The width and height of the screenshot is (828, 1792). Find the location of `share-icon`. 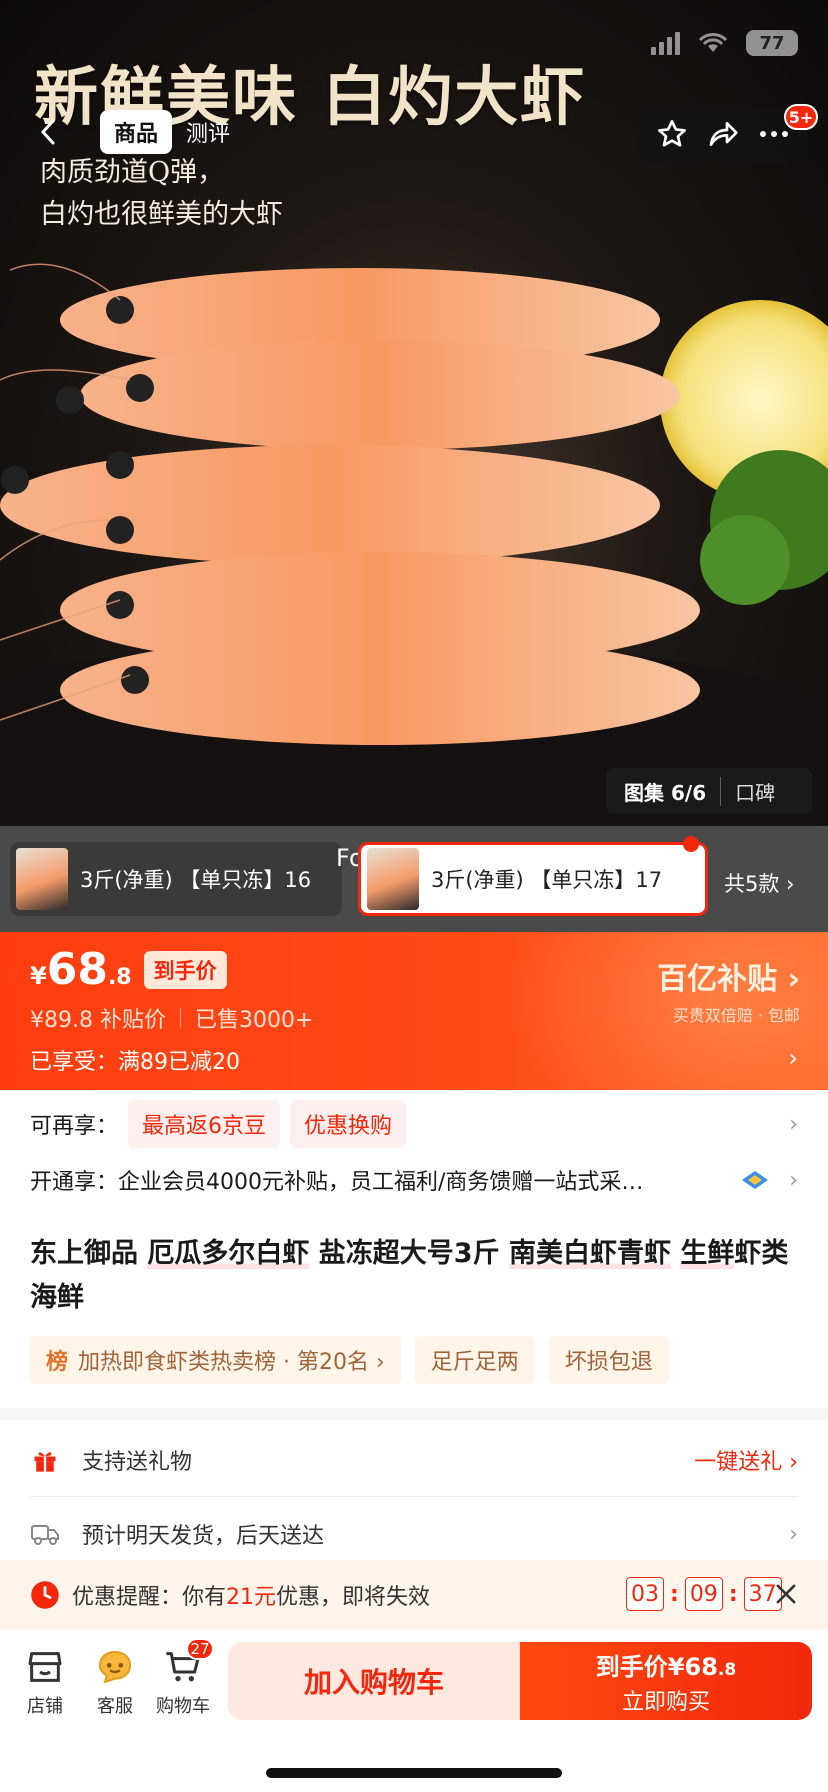

share-icon is located at coordinates (723, 134).